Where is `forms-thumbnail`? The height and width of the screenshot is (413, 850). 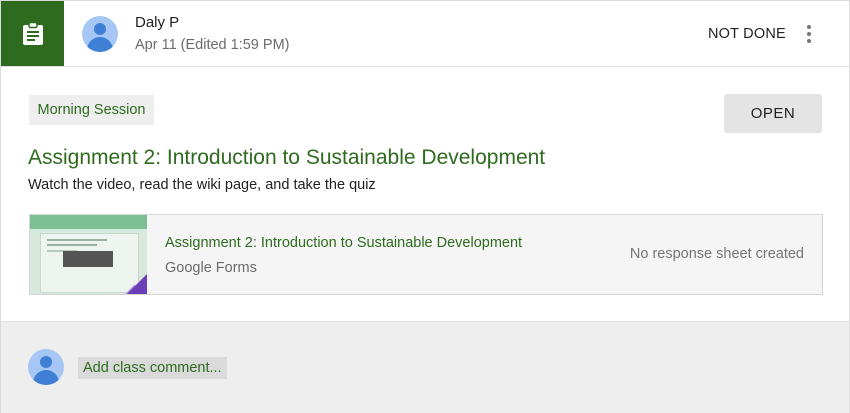
forms-thumbnail is located at coordinates (88, 254).